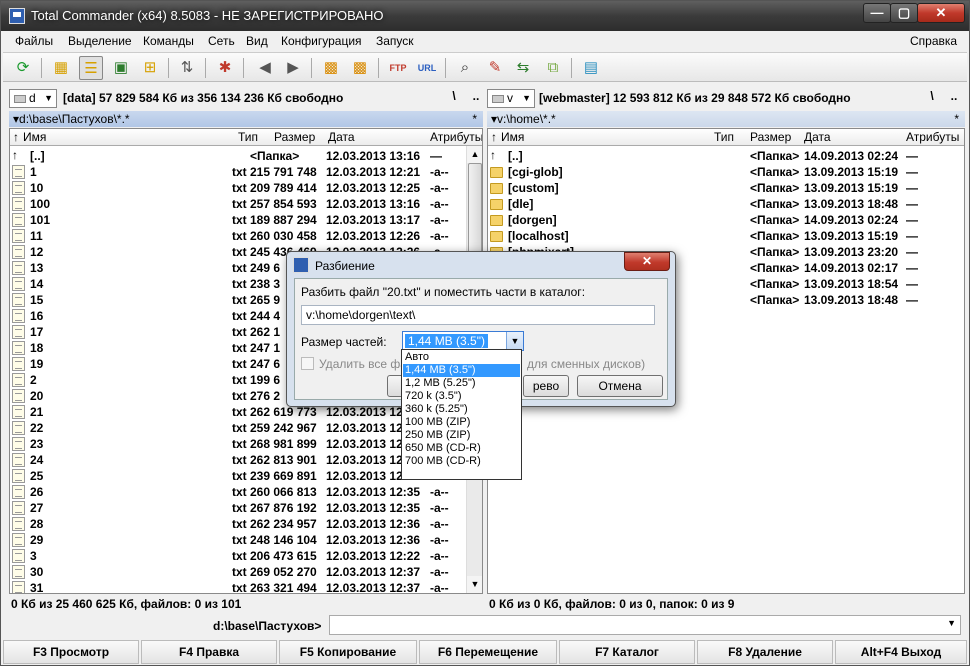  What do you see at coordinates (956, 119) in the screenshot?
I see `right-path-filter: *` at bounding box center [956, 119].